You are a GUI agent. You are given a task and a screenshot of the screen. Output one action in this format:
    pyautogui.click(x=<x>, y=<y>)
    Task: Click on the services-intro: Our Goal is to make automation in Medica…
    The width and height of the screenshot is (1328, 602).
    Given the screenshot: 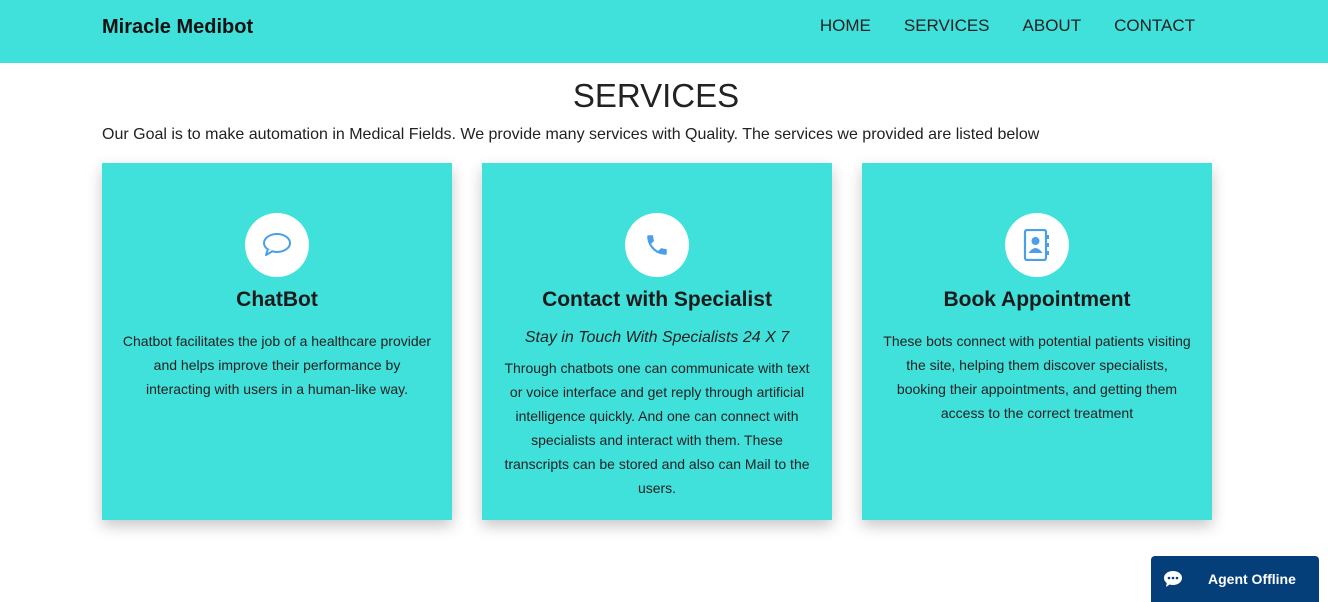 What is the action you would take?
    pyautogui.click(x=571, y=134)
    